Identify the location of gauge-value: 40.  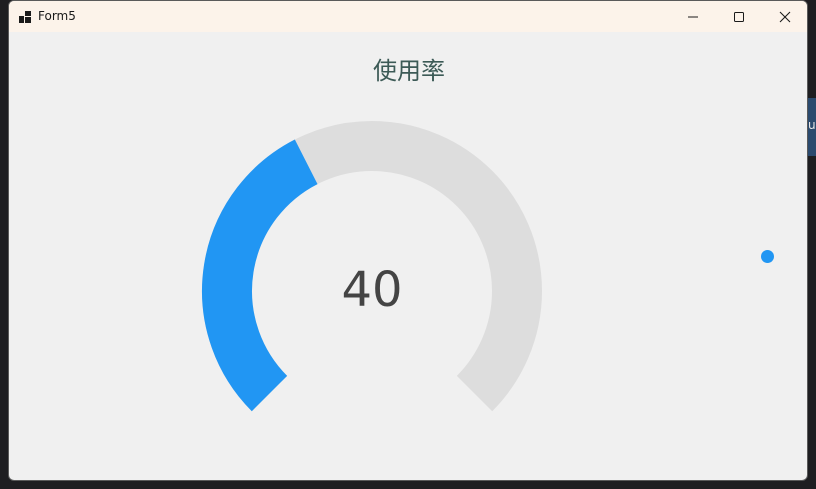
(372, 290).